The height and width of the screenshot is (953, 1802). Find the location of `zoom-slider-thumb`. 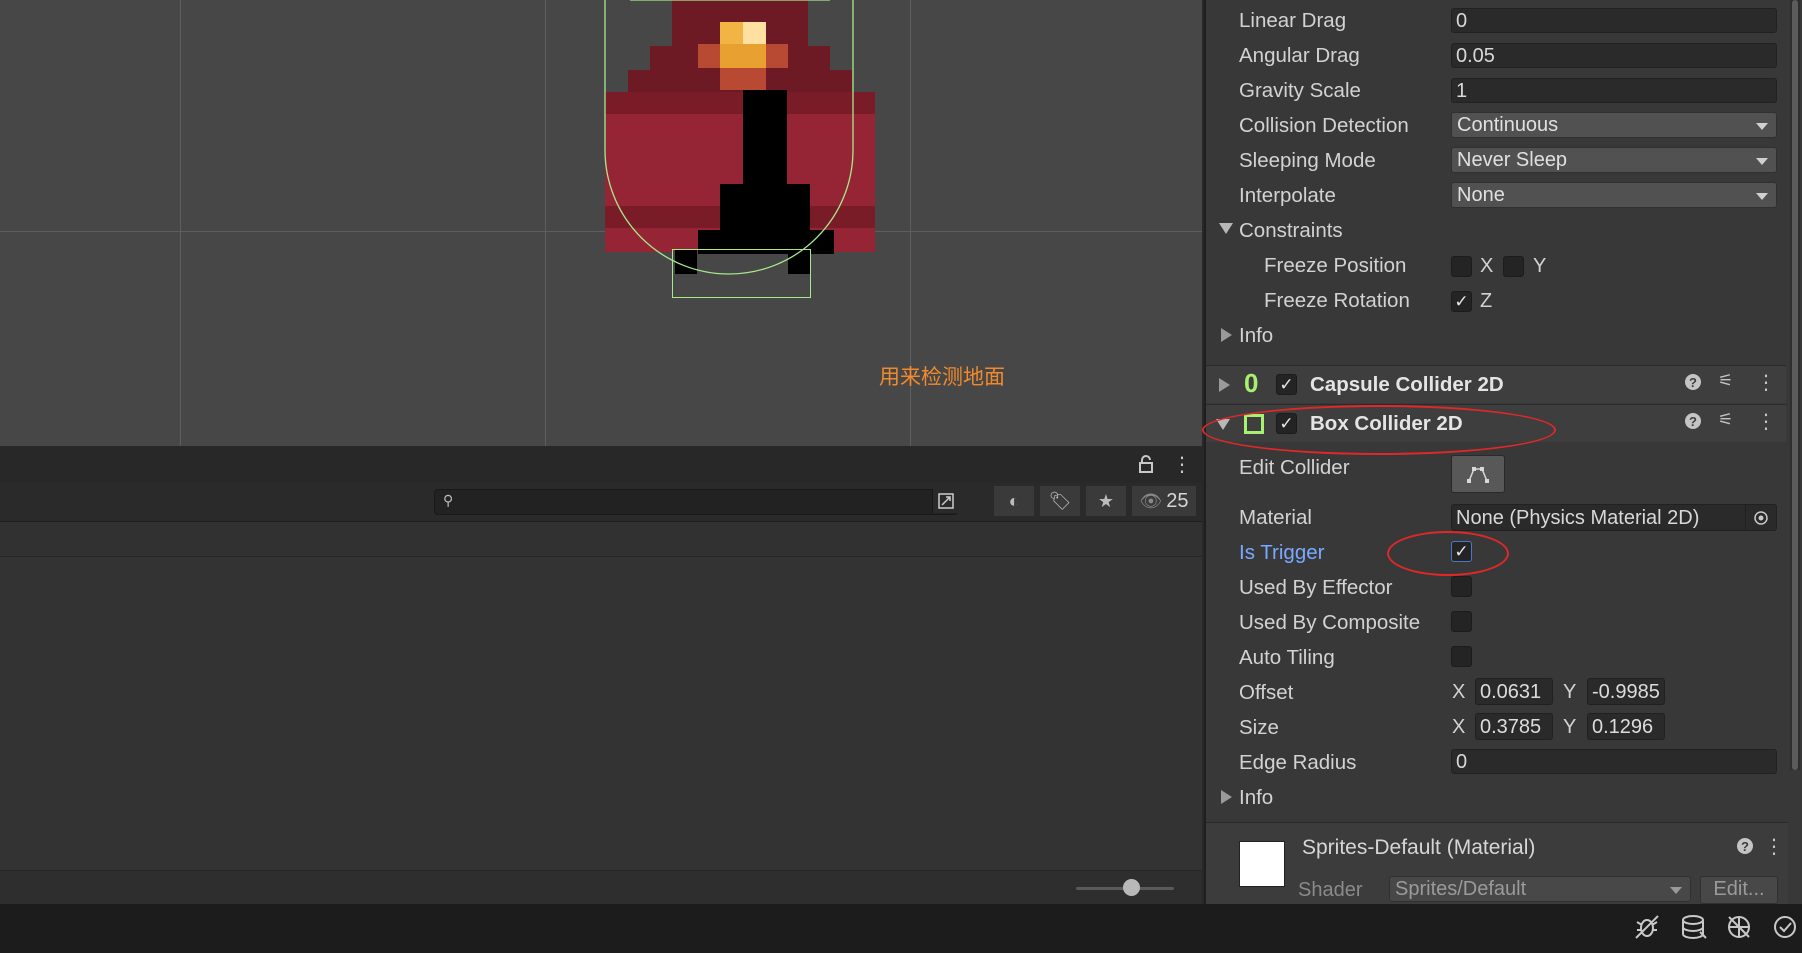

zoom-slider-thumb is located at coordinates (1131, 887).